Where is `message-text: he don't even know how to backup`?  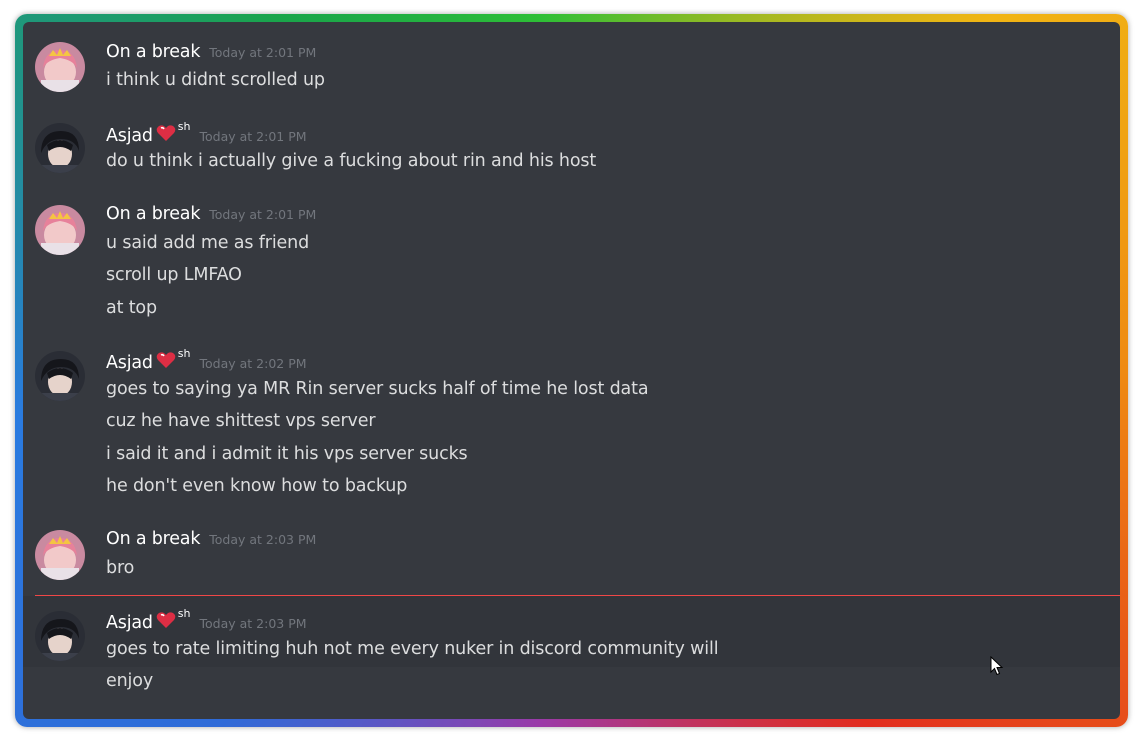
message-text: he don't even know how to backup is located at coordinates (257, 486).